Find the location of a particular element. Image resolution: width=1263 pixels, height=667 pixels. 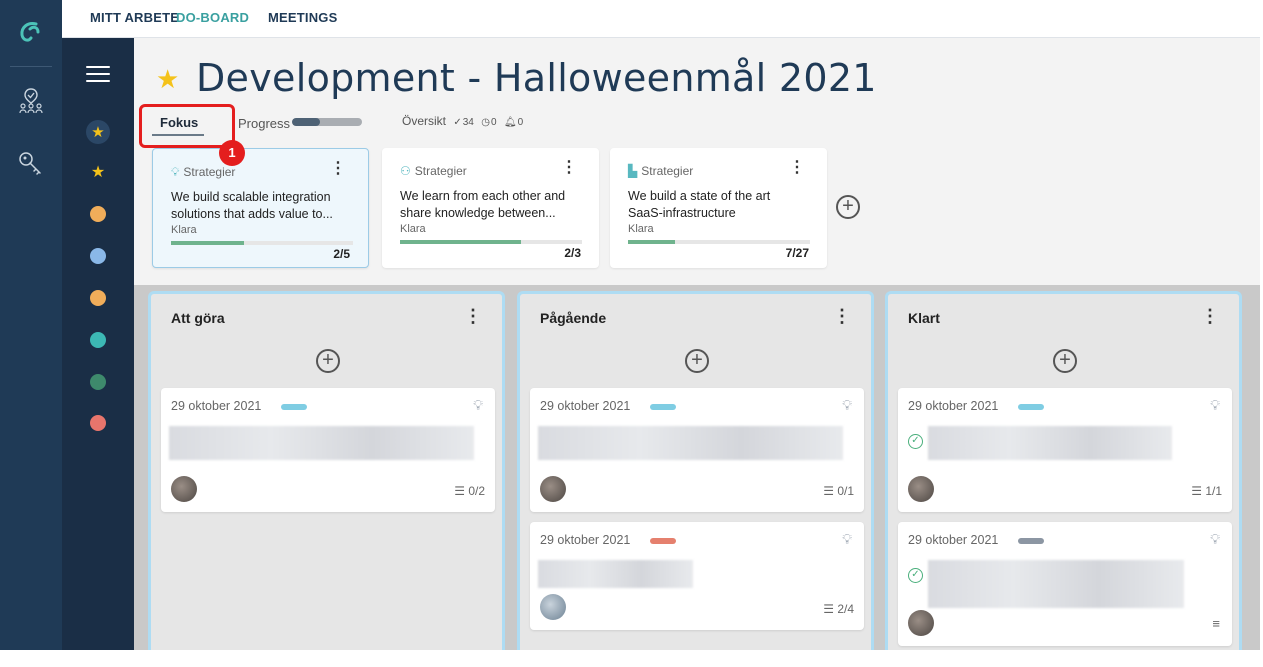

board-dot-teal is located at coordinates (98, 340).